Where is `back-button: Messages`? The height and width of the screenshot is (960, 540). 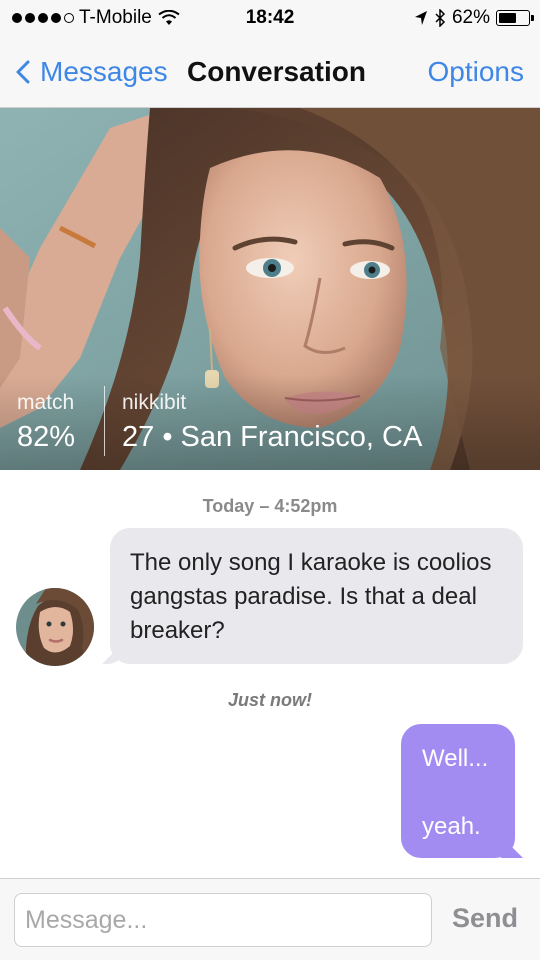 back-button: Messages is located at coordinates (92, 72).